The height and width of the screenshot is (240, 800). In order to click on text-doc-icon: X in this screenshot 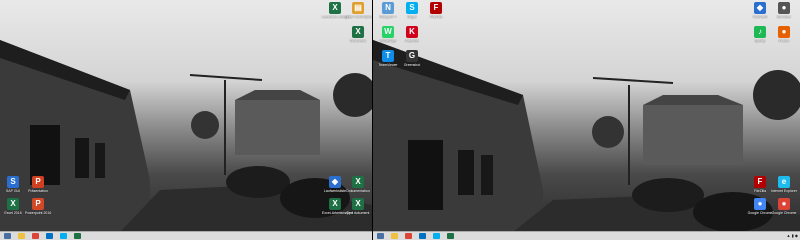, I will do `click(358, 204)`.